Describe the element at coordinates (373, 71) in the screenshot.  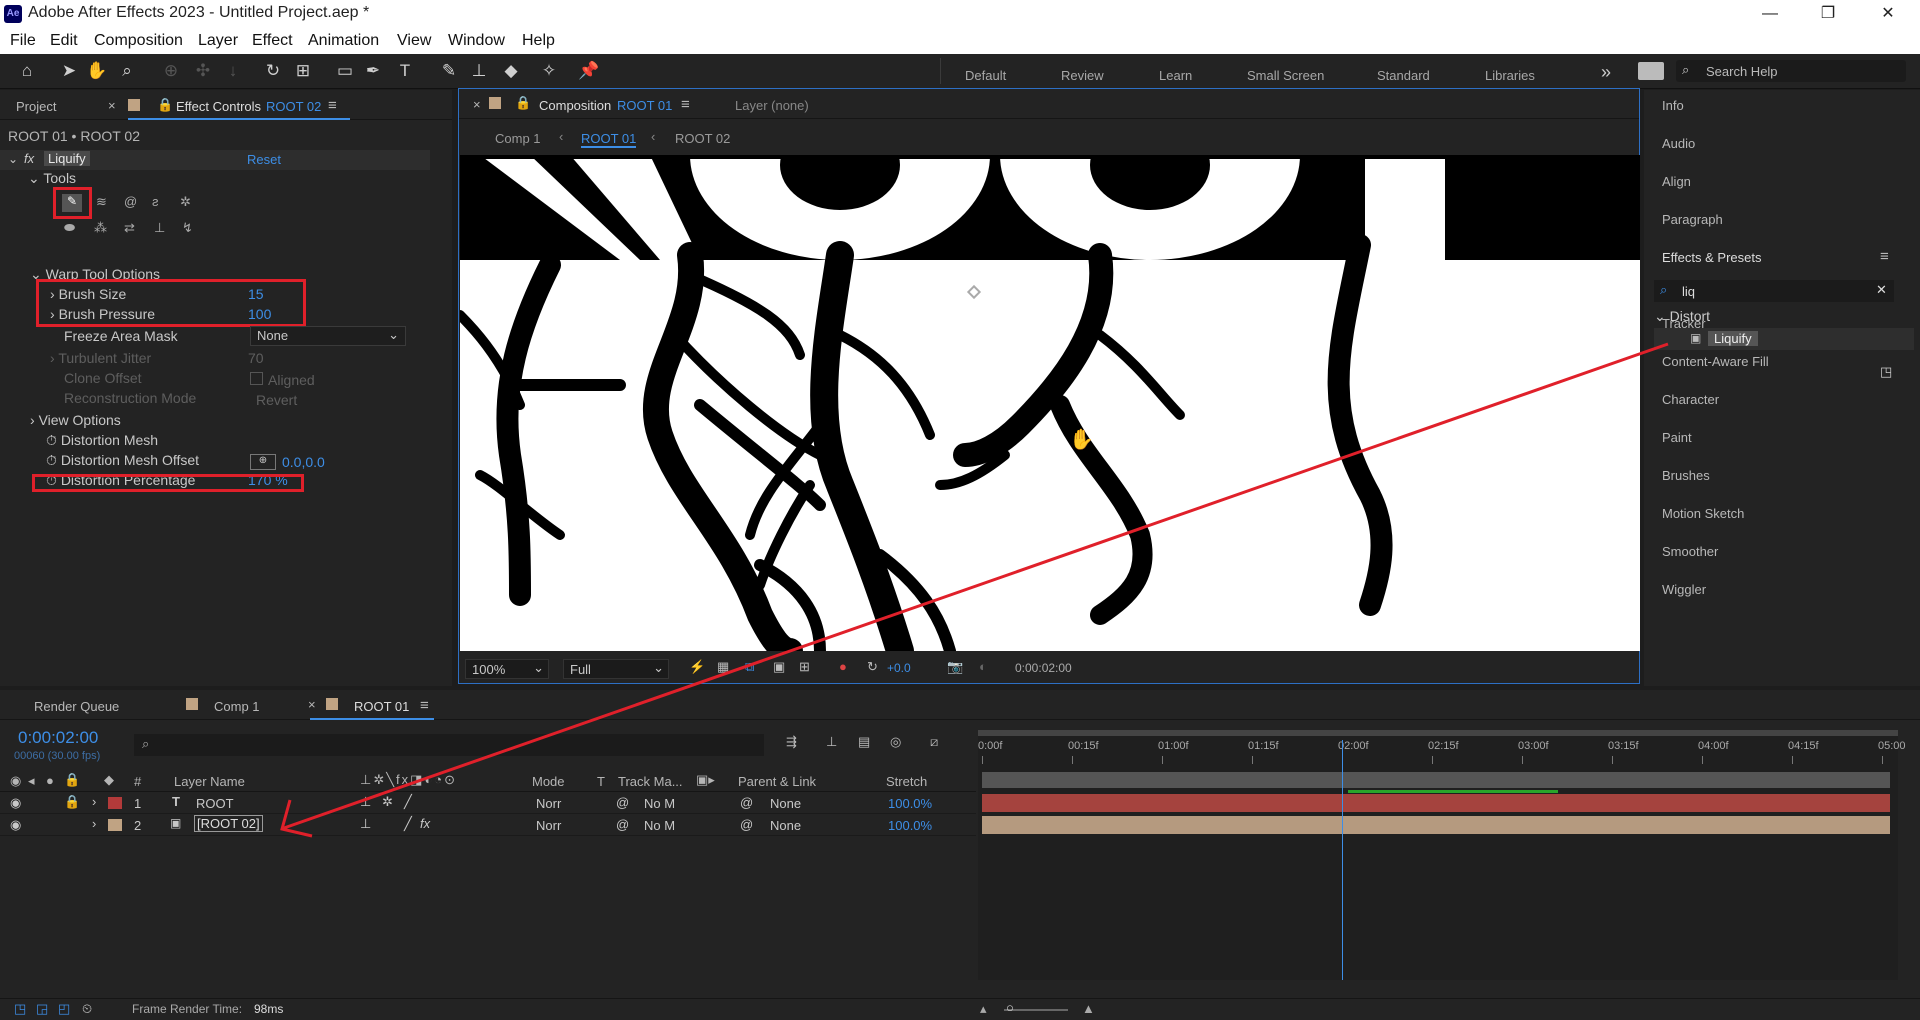
I see `pen-tool-icon: ✒` at that location.